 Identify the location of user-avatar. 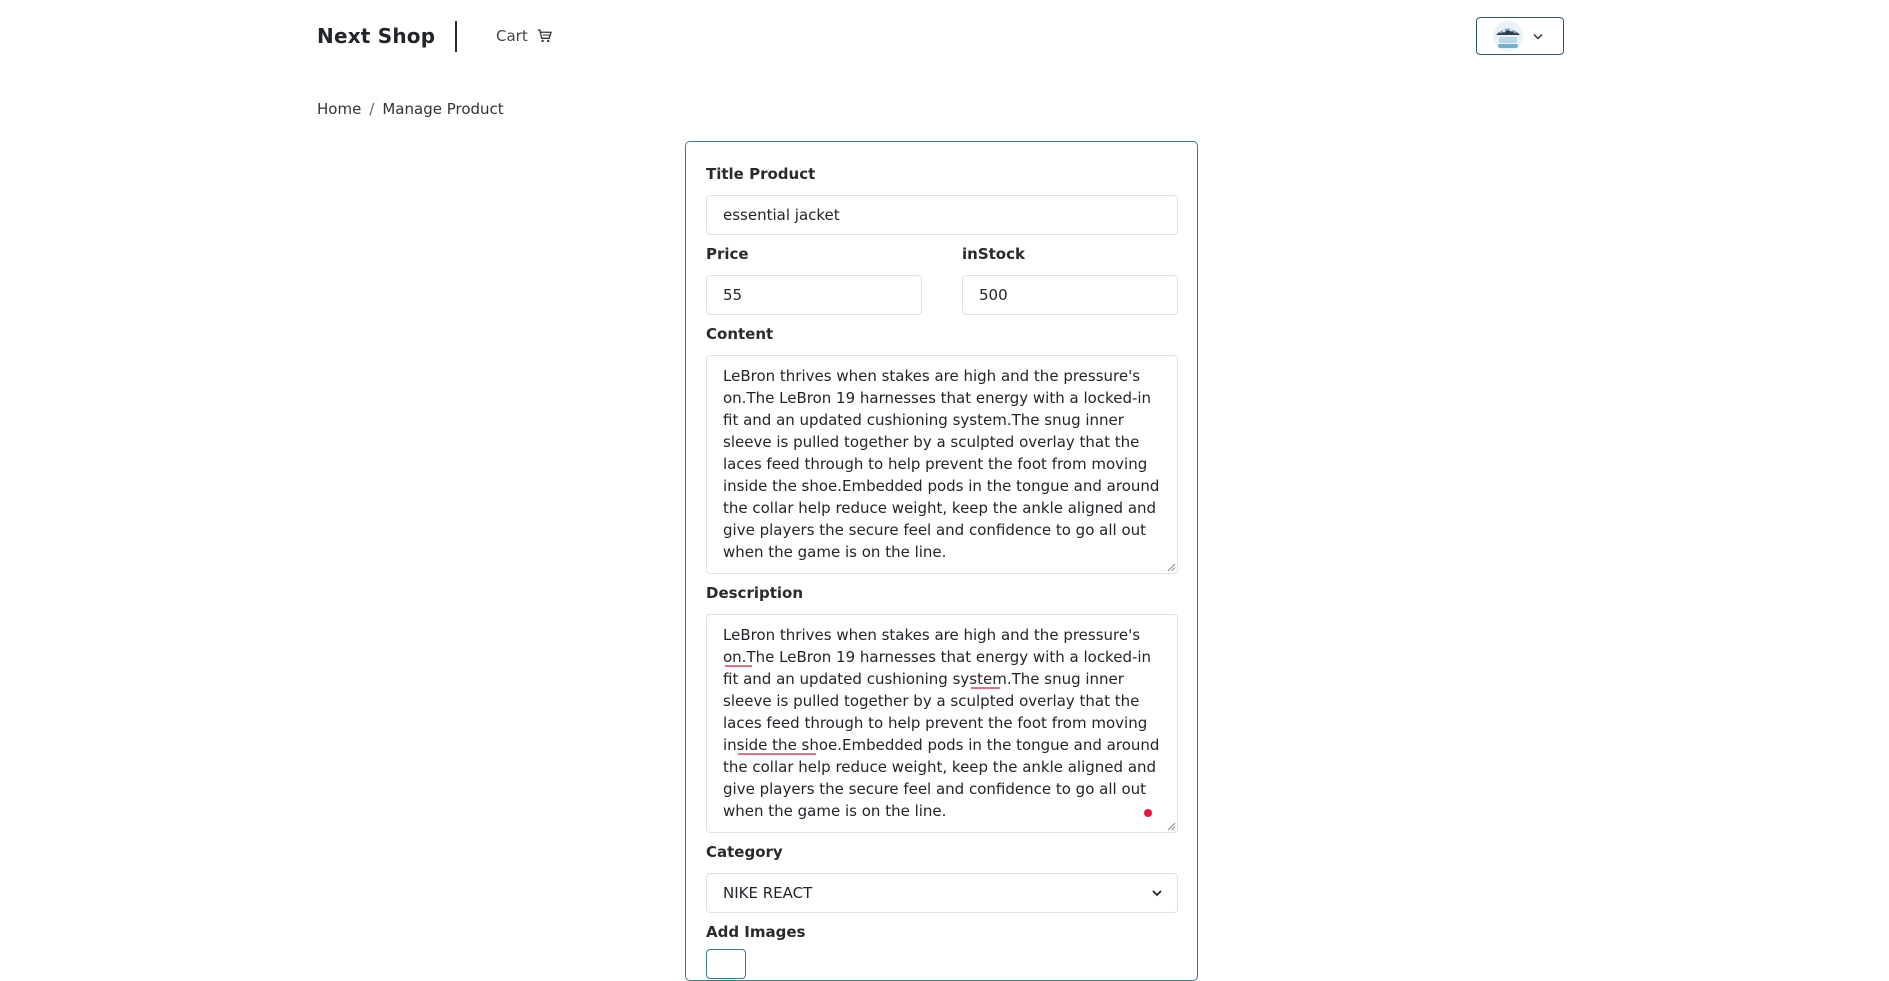
(1508, 36).